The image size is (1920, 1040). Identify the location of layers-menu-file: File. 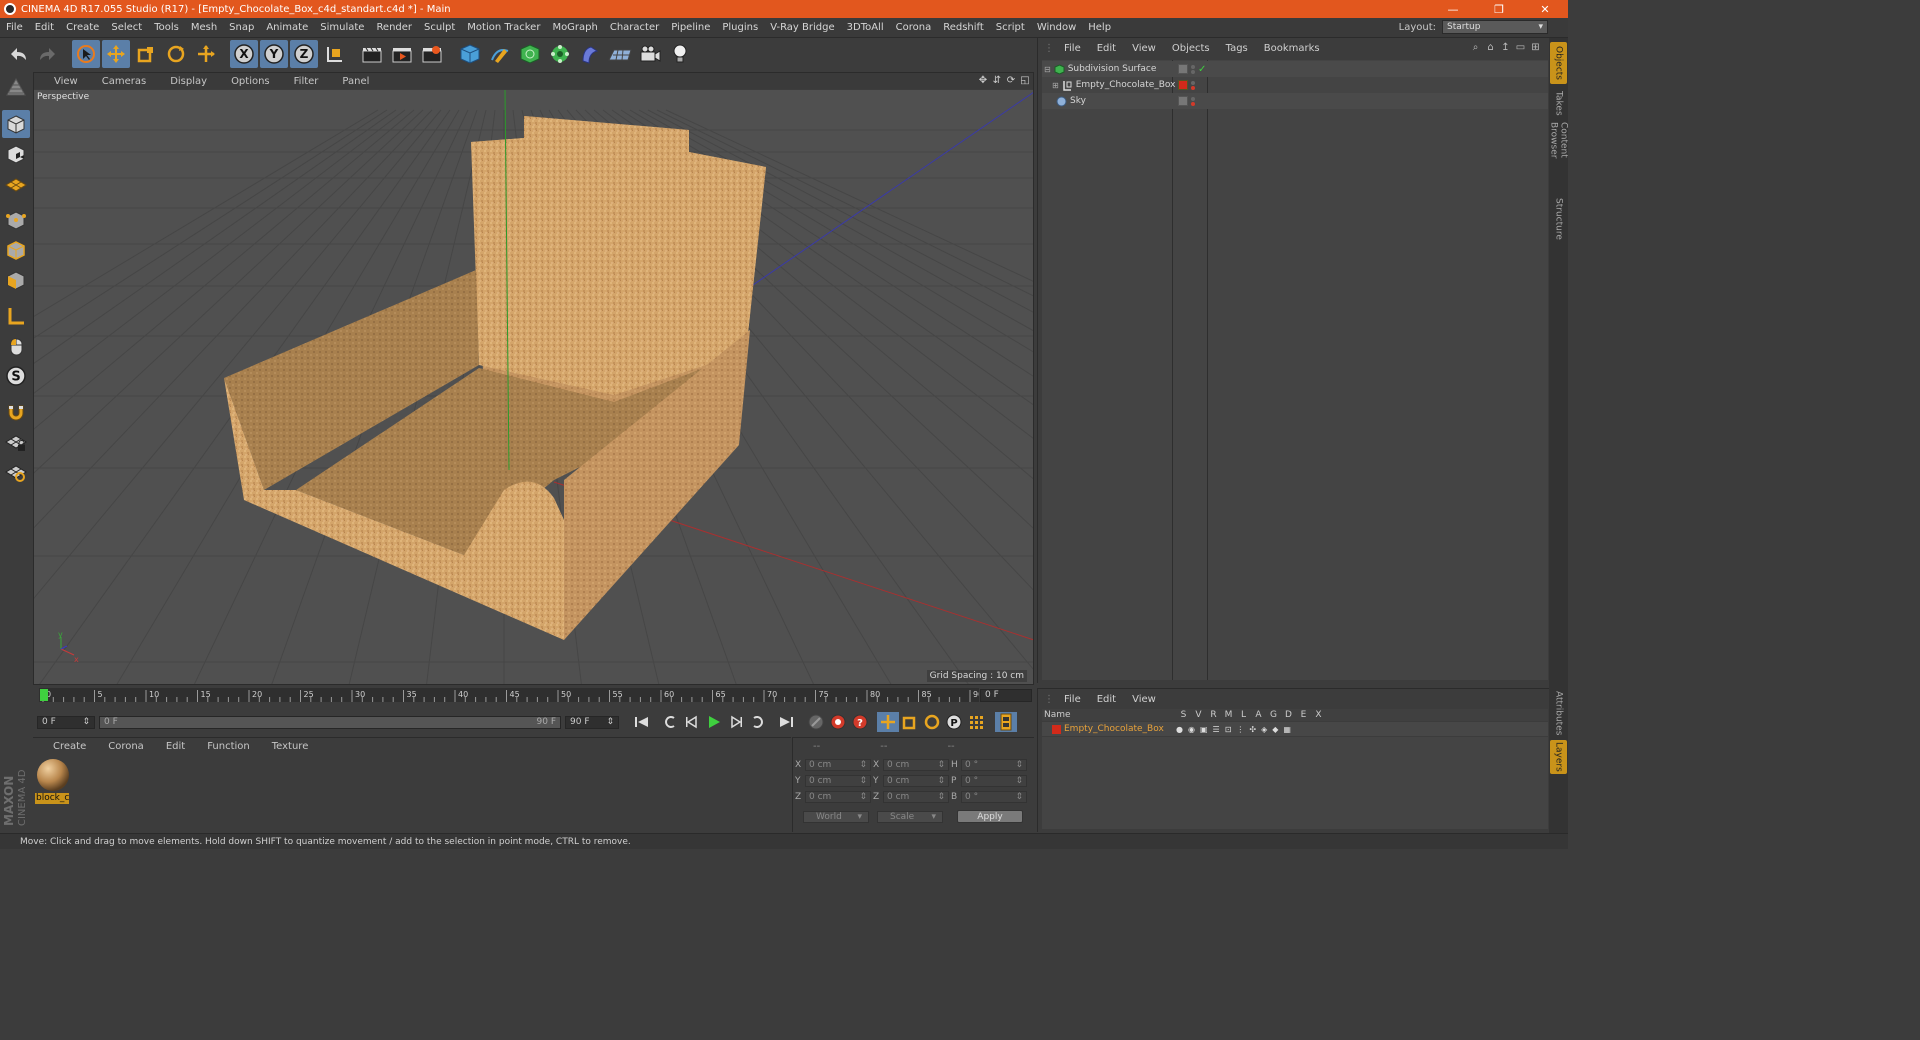
(1070, 699).